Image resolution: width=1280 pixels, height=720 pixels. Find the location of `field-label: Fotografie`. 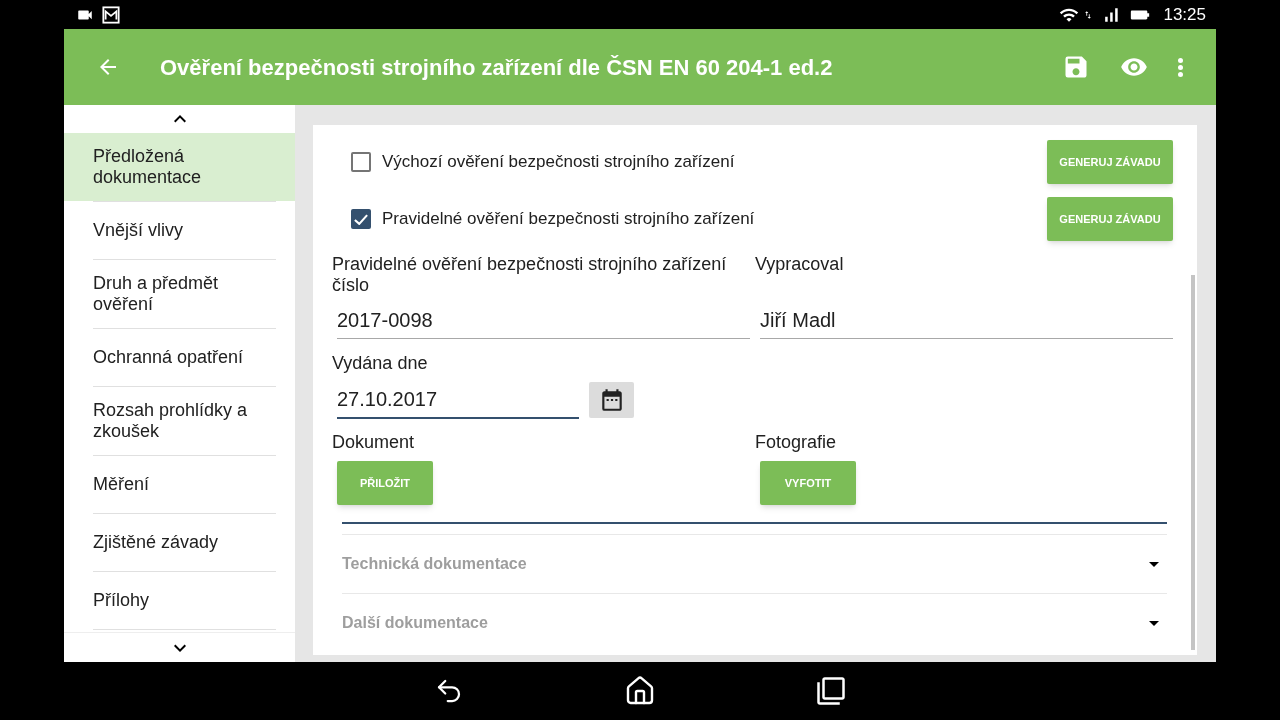

field-label: Fotografie is located at coordinates (796, 442).